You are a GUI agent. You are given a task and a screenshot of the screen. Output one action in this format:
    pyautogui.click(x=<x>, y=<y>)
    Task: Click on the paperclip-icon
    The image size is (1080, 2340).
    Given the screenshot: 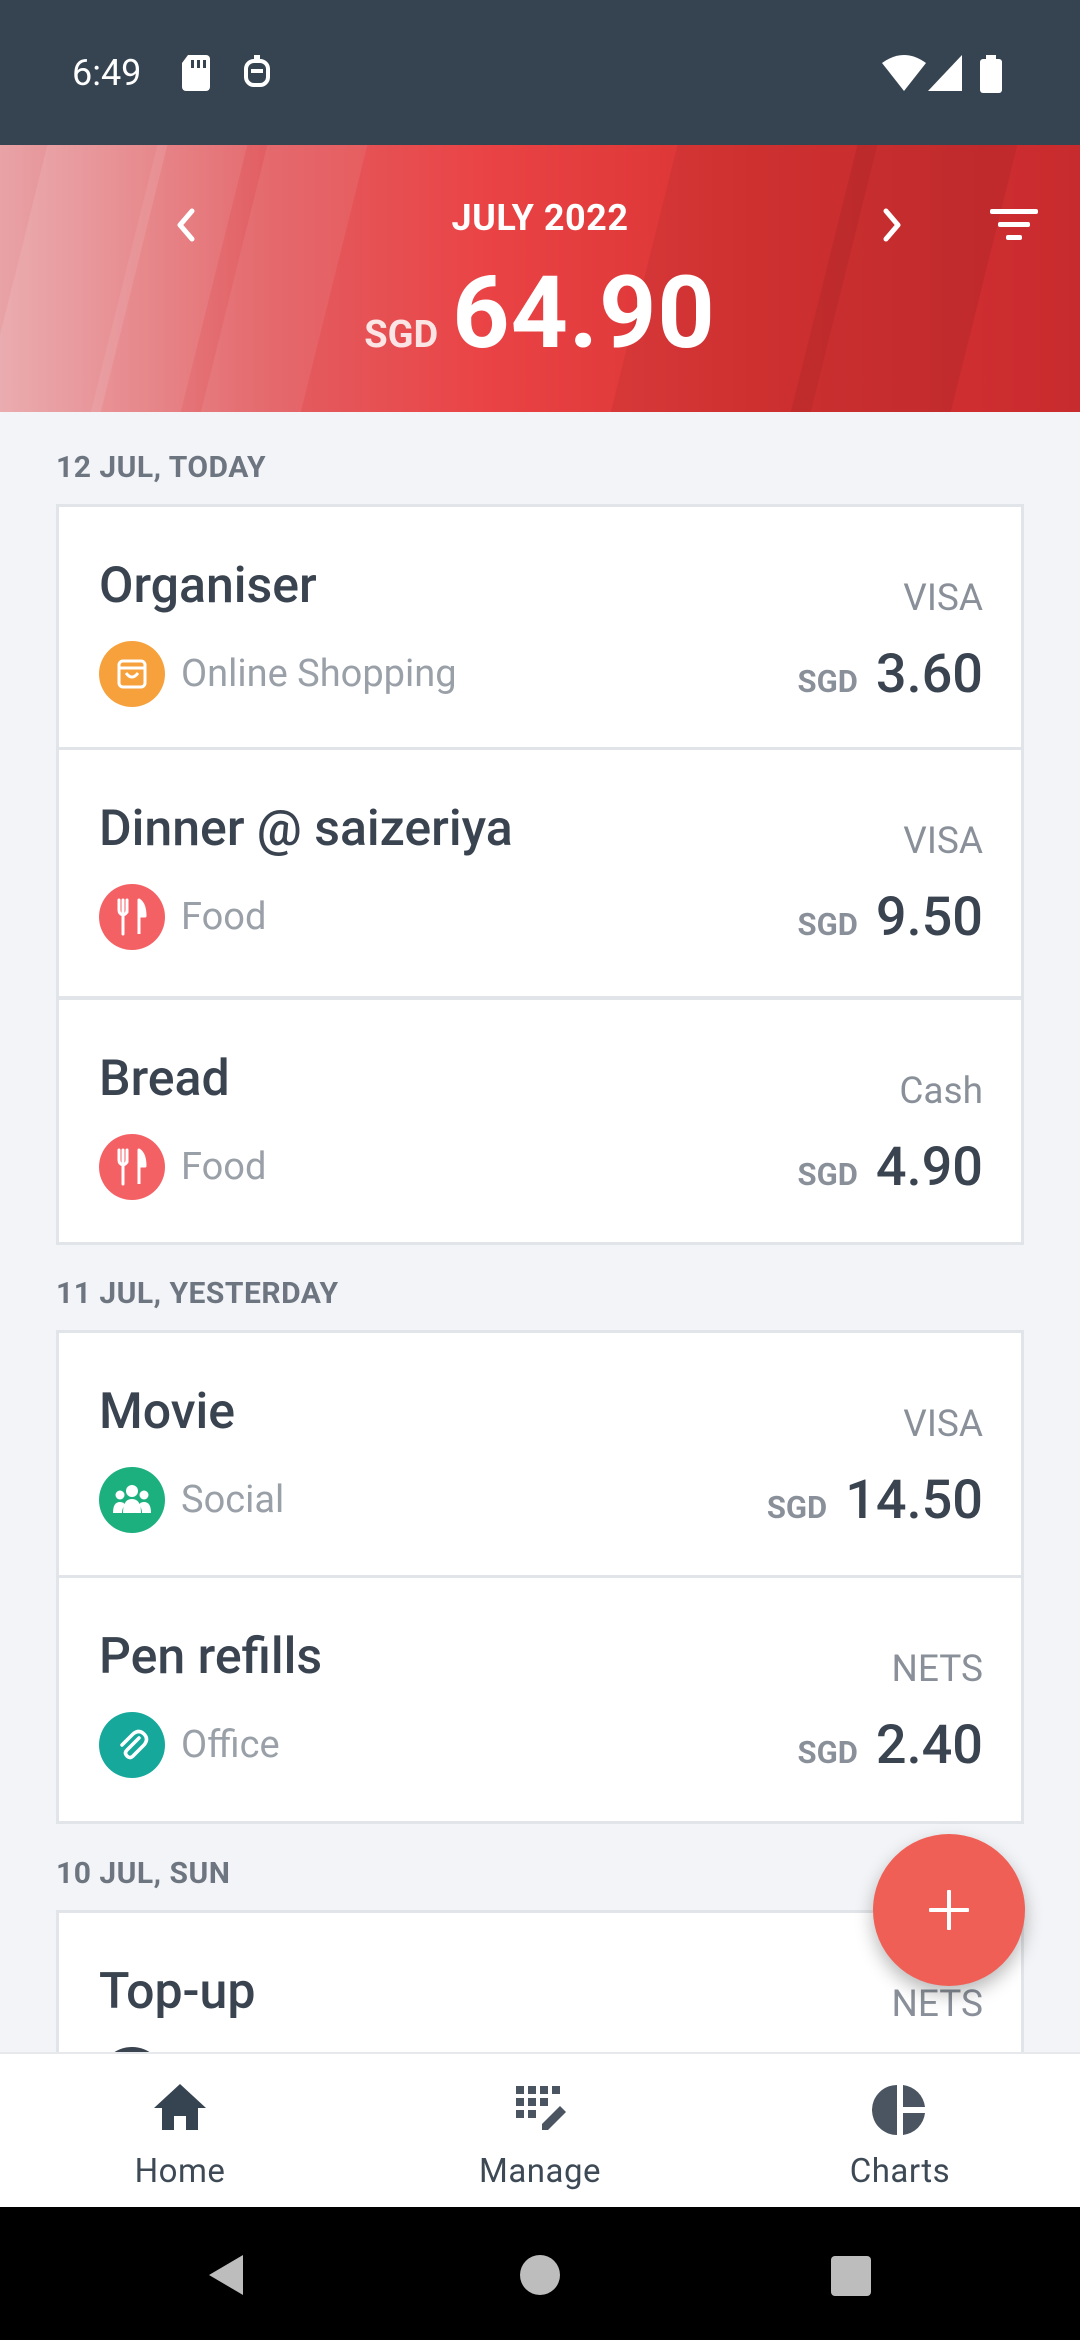 What is the action you would take?
    pyautogui.click(x=132, y=1745)
    